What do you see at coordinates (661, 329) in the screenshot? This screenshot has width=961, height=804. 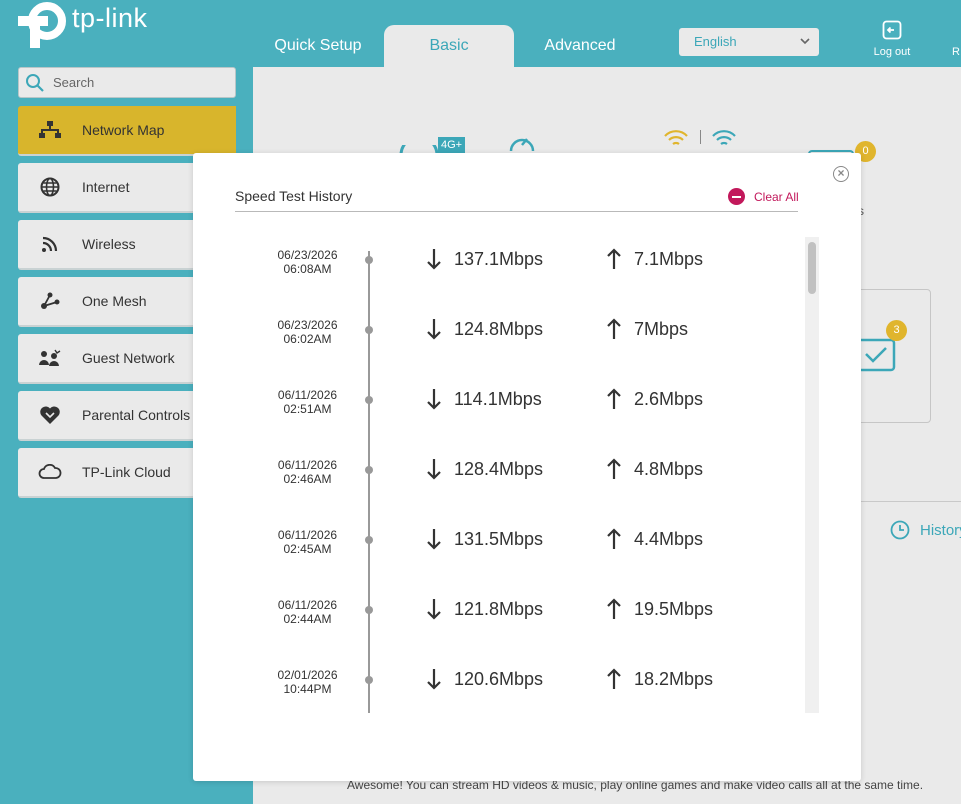 I see `upload-speed: 7Mbps` at bounding box center [661, 329].